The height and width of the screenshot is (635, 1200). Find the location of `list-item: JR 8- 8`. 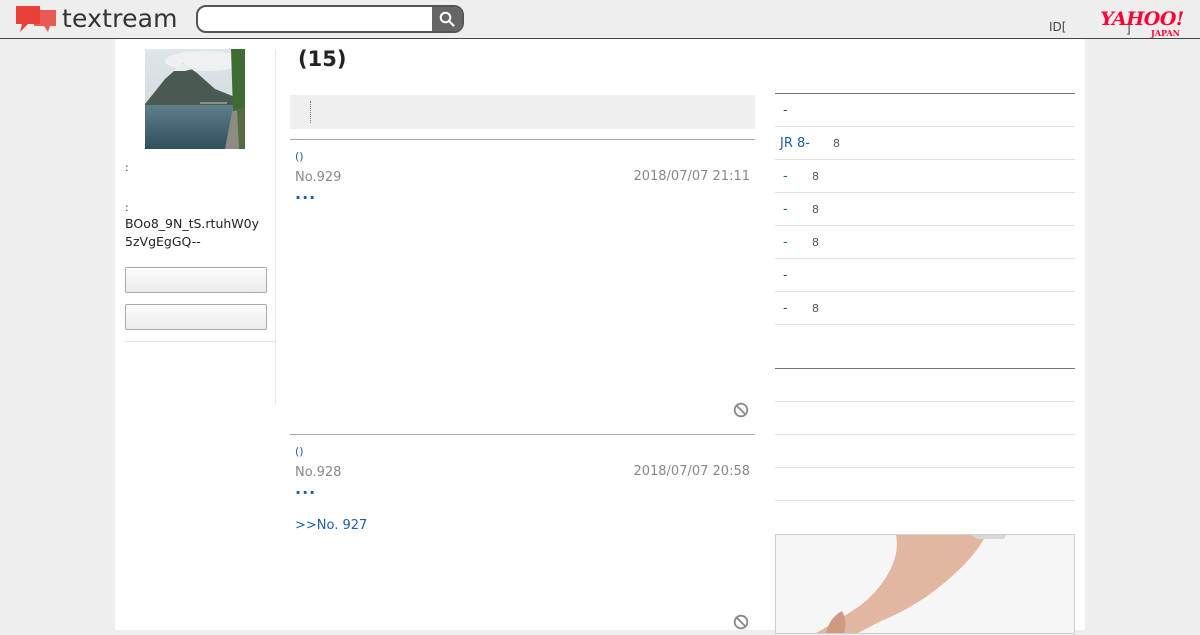

list-item: JR 8- 8 is located at coordinates (925, 143).